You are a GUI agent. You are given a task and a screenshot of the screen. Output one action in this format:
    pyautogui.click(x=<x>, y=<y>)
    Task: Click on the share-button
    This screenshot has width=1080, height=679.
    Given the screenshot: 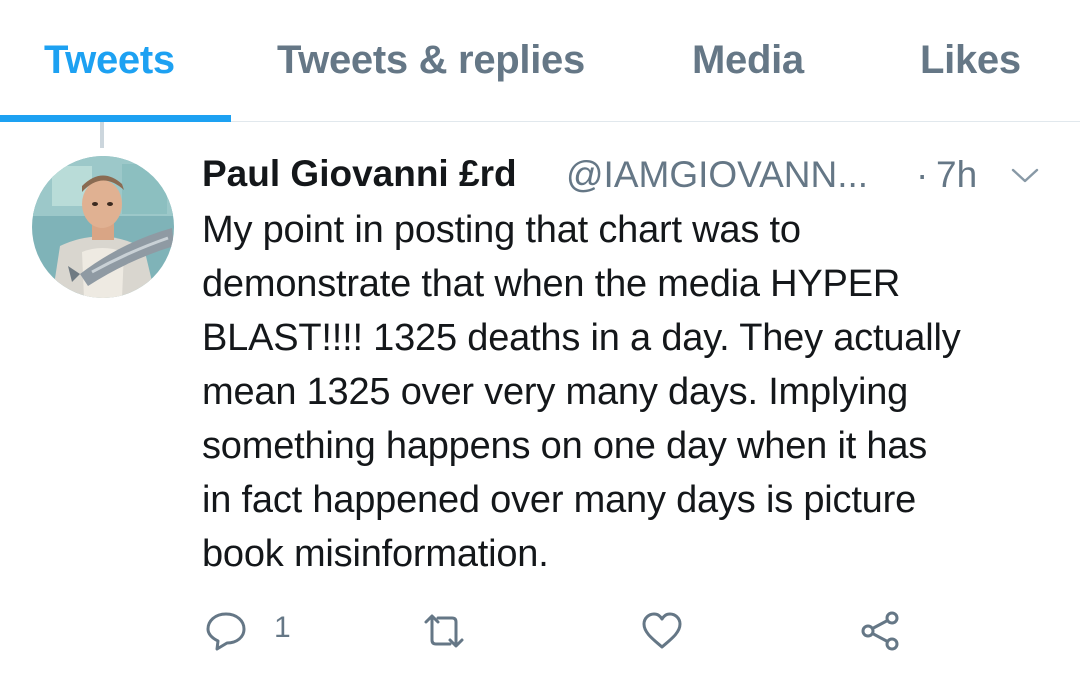 What is the action you would take?
    pyautogui.click(x=881, y=631)
    